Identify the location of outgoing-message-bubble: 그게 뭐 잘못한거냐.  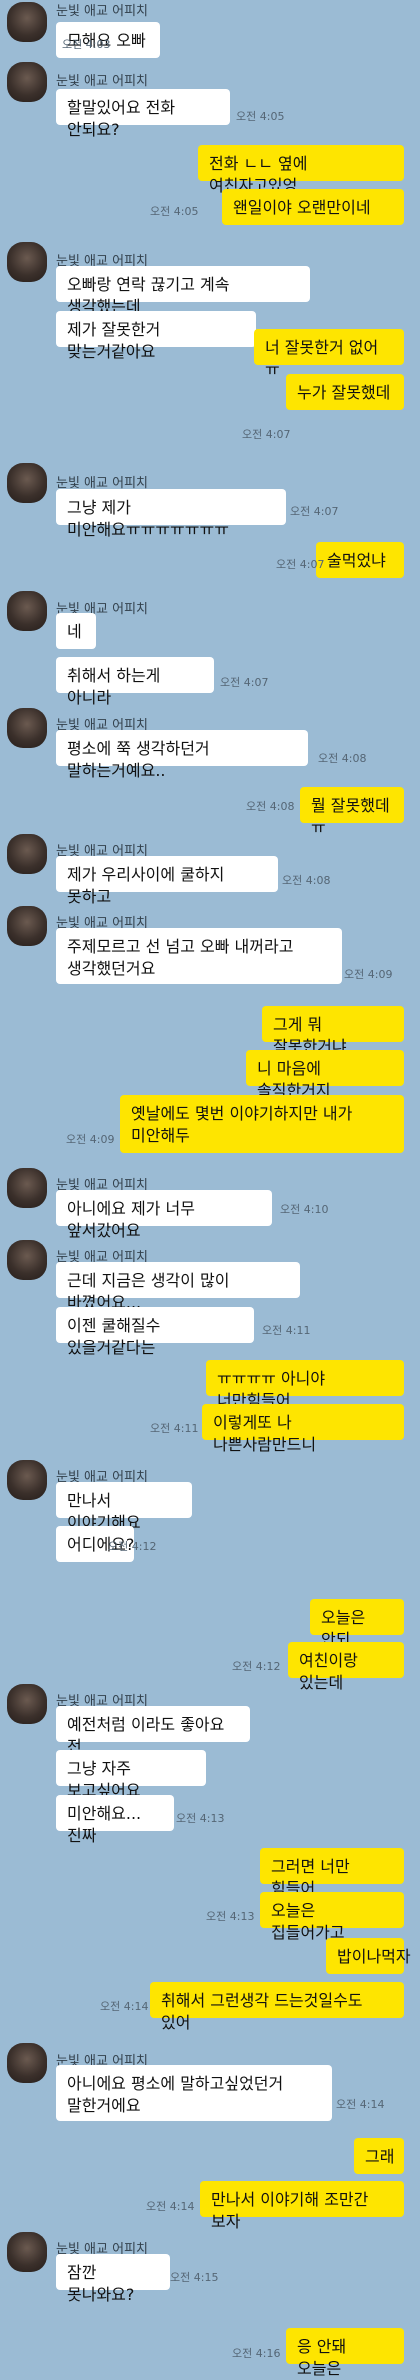
(333, 1031).